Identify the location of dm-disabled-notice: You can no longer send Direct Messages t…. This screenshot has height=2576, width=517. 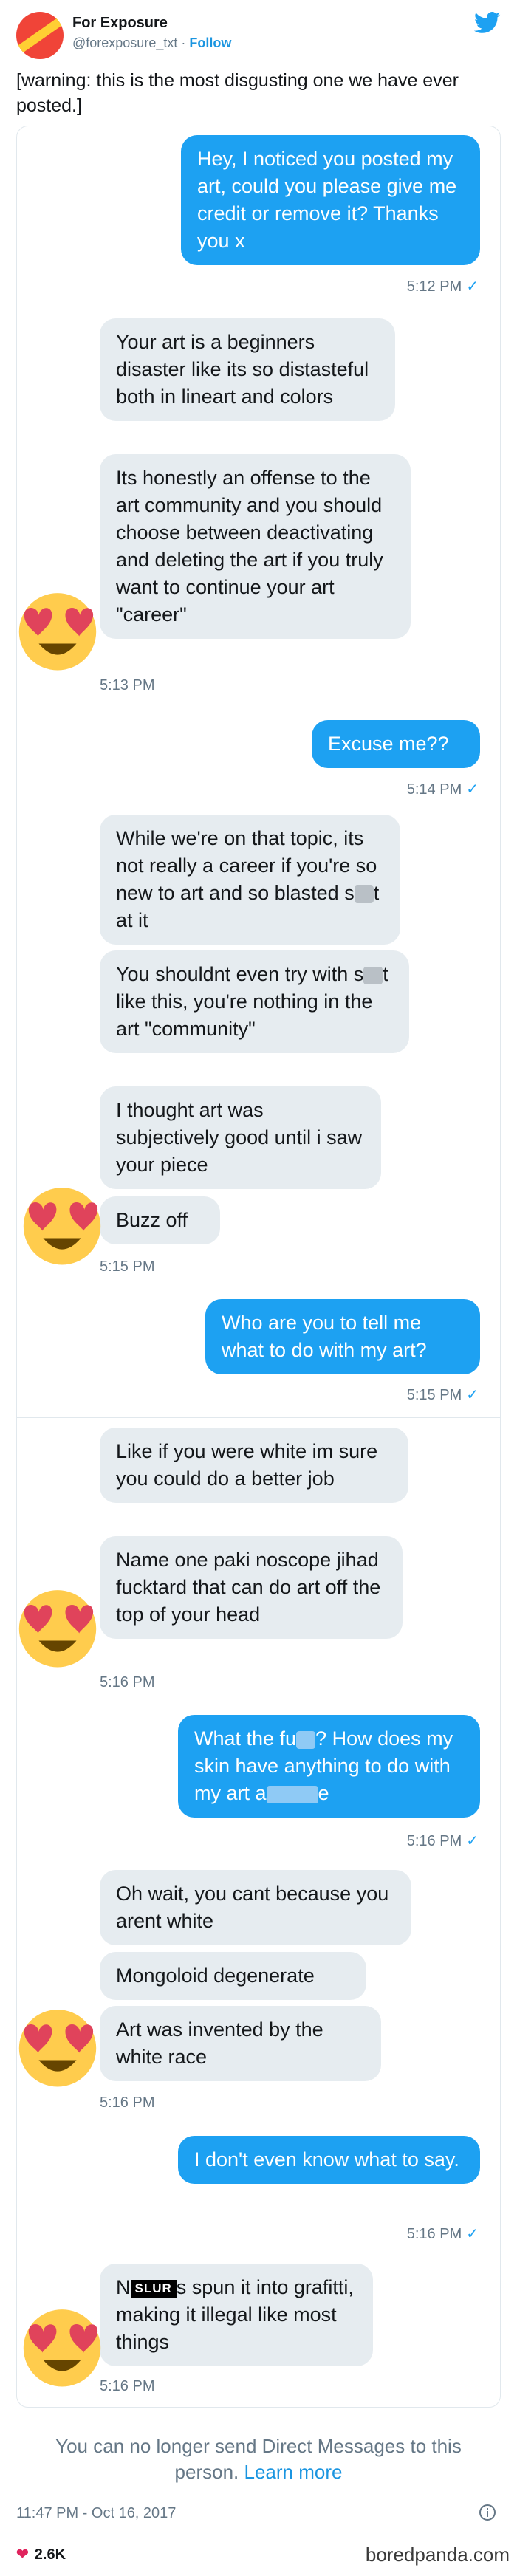
(258, 2459).